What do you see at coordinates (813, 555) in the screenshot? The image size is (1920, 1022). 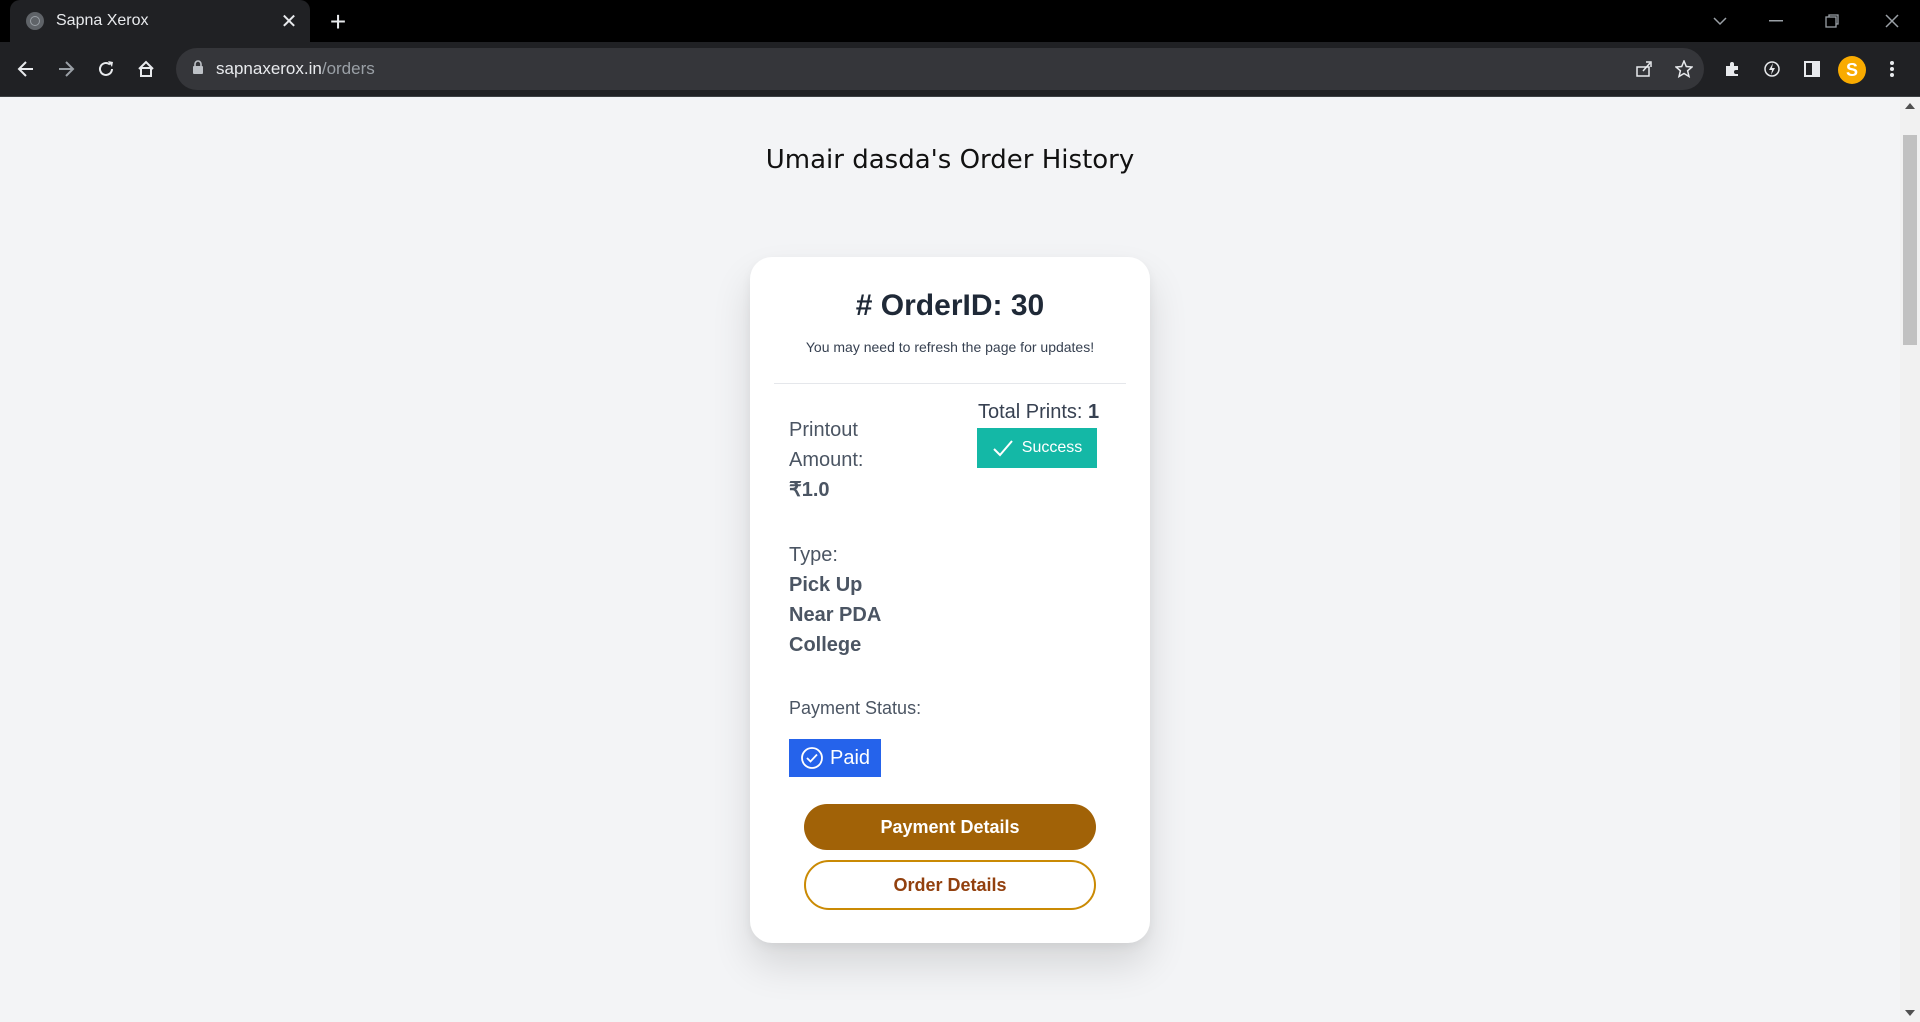 I see `type-label: Type:` at bounding box center [813, 555].